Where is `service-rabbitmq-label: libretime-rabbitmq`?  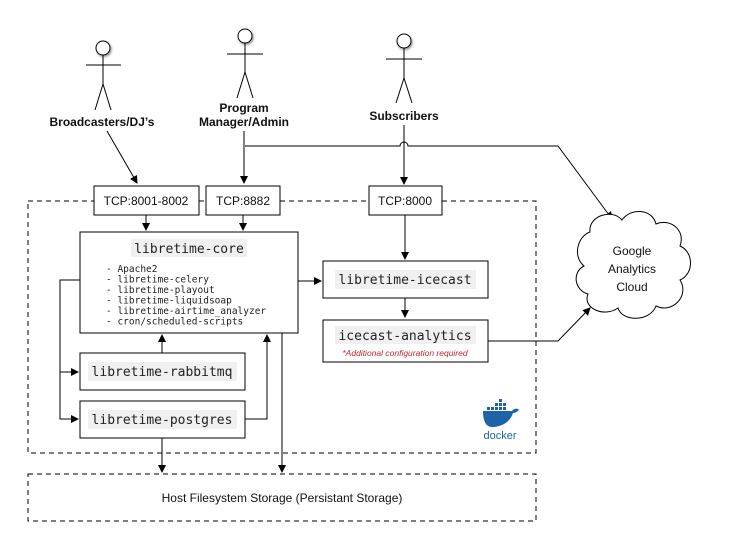 service-rabbitmq-label: libretime-rabbitmq is located at coordinates (162, 372).